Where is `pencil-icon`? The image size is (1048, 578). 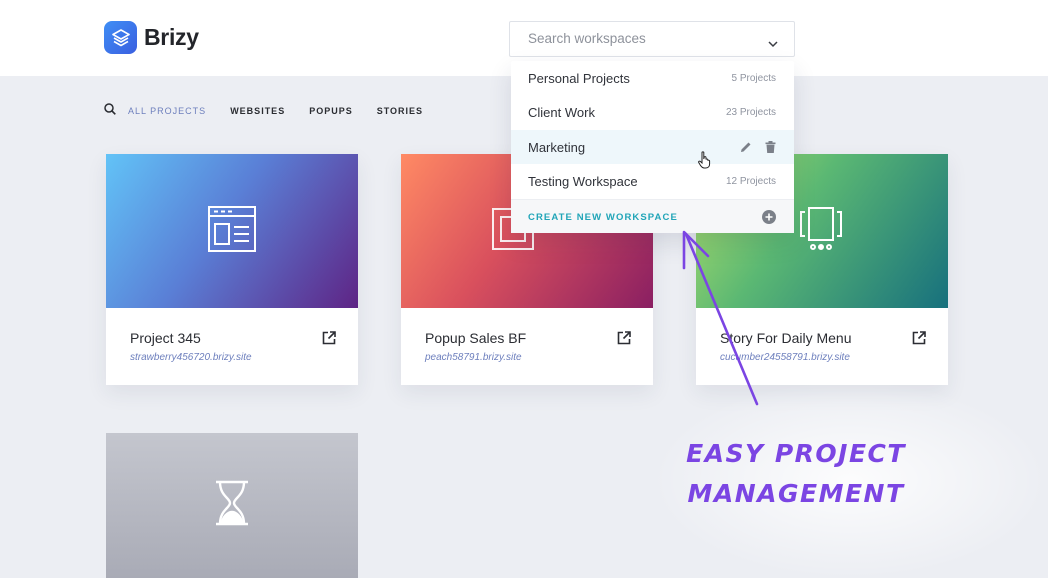 pencil-icon is located at coordinates (746, 149).